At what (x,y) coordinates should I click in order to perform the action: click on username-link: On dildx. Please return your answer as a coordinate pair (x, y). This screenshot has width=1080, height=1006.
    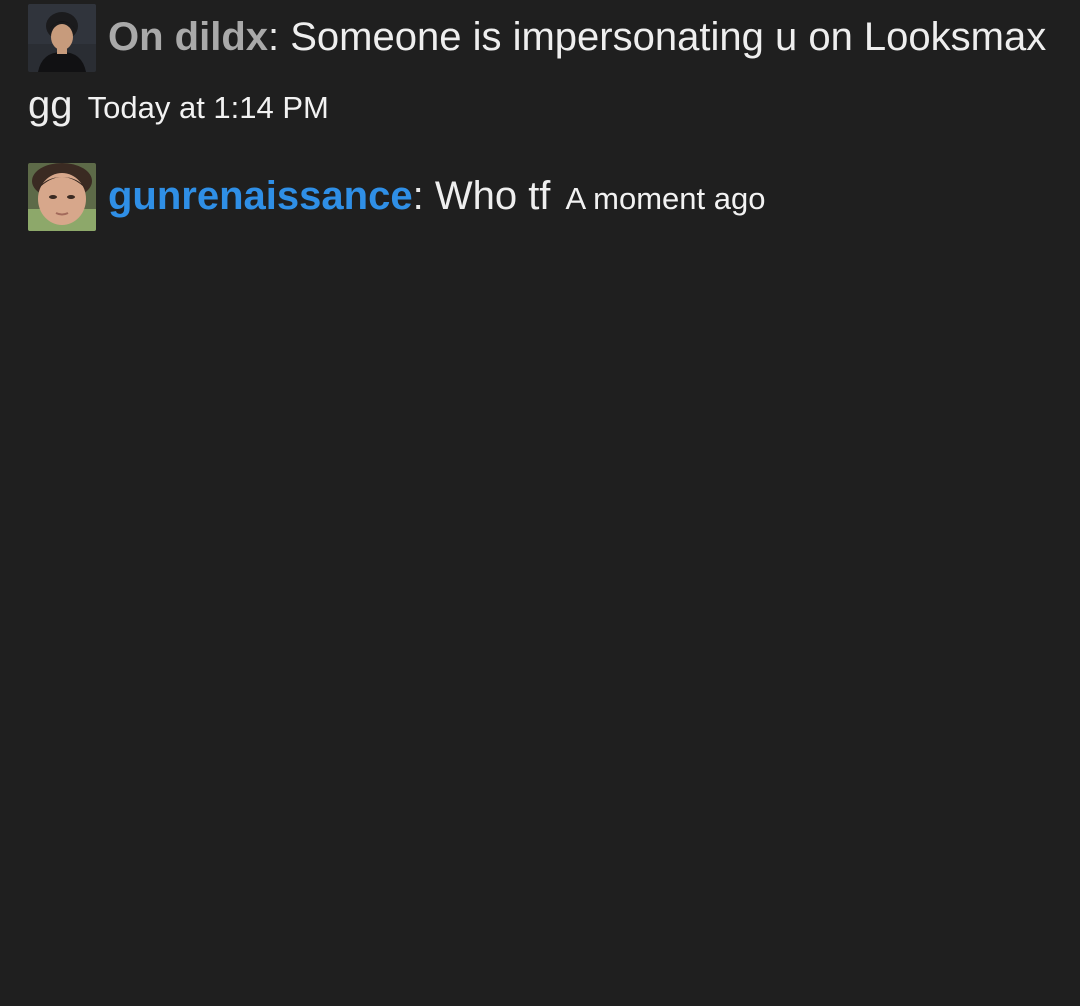
    Looking at the image, I should click on (188, 37).